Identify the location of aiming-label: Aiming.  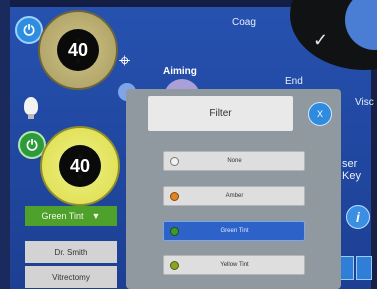
(180, 71).